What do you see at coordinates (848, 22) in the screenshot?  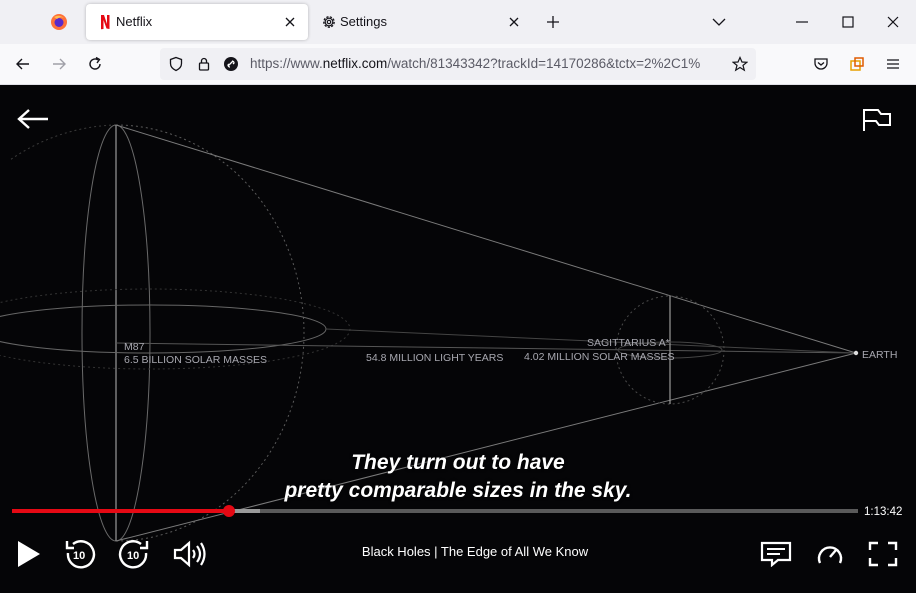 I see `maximize-window-icon` at bounding box center [848, 22].